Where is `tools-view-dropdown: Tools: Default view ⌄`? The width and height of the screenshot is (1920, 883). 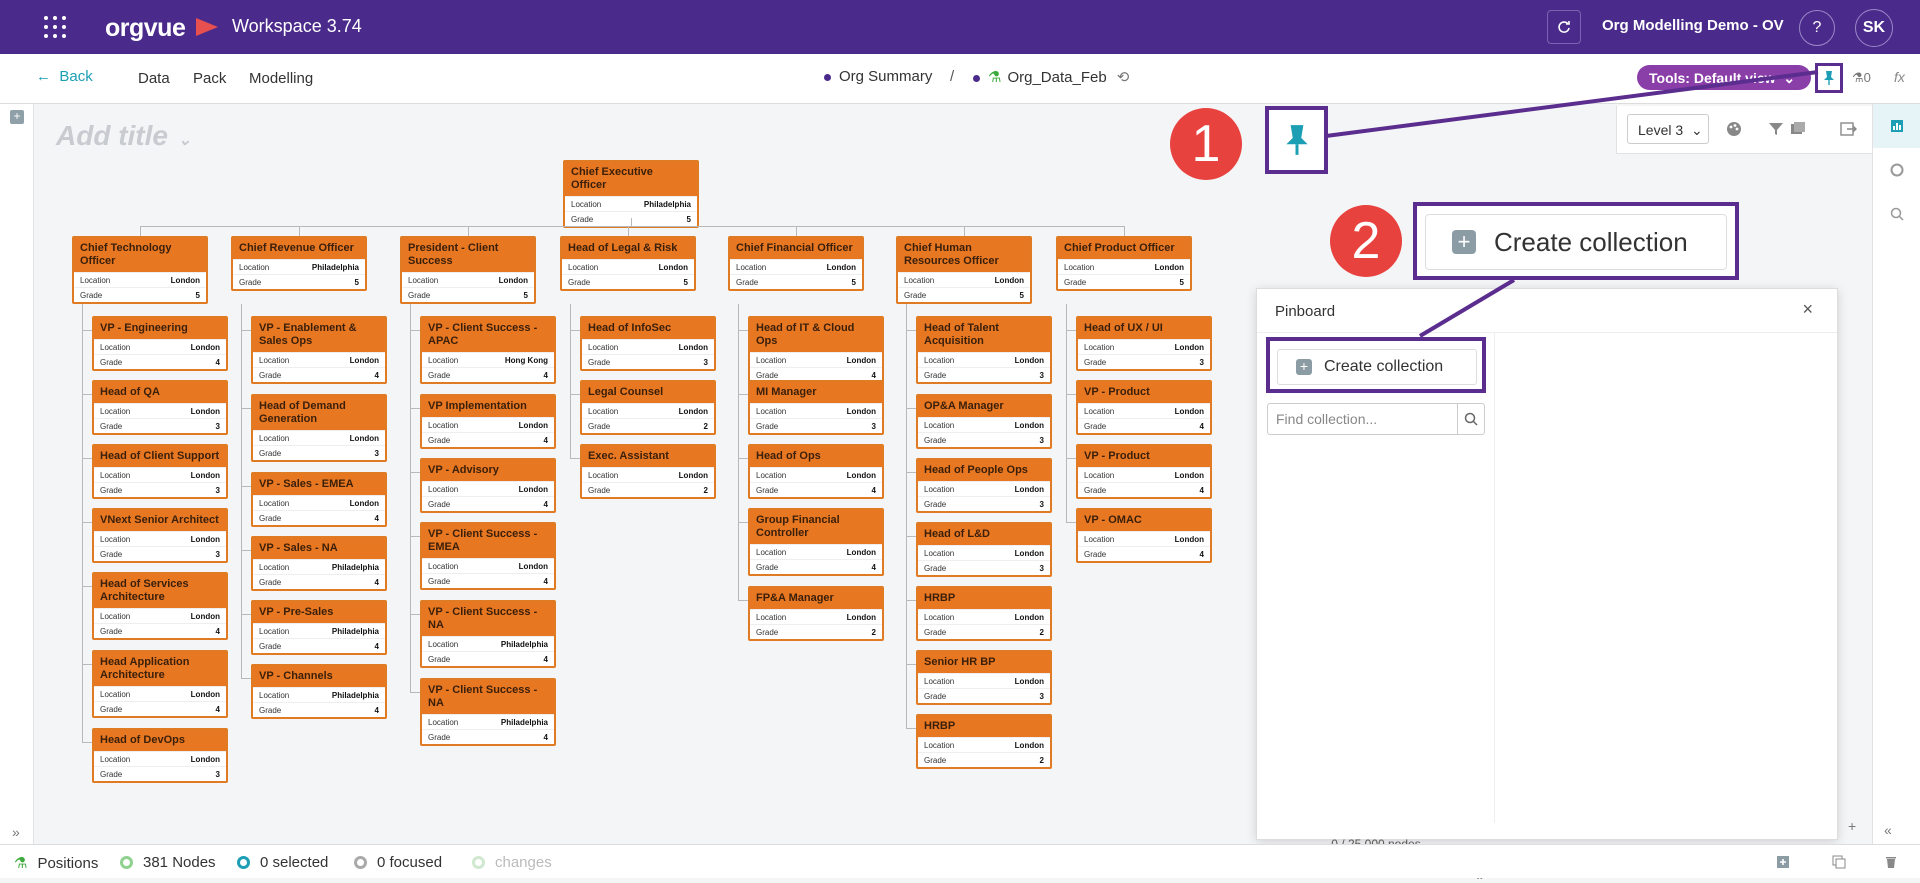 tools-view-dropdown: Tools: Default view ⌄ is located at coordinates (1724, 77).